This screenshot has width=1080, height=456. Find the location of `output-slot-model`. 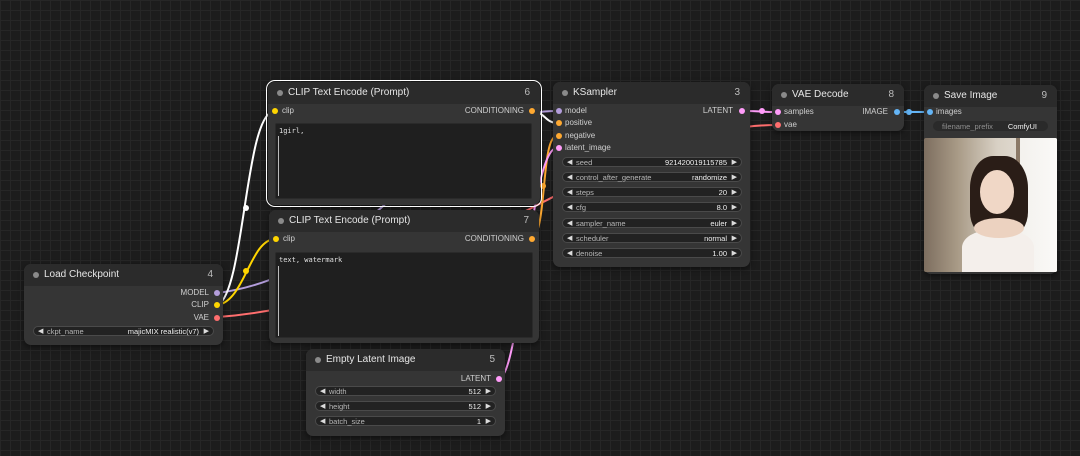

output-slot-model is located at coordinates (217, 293).